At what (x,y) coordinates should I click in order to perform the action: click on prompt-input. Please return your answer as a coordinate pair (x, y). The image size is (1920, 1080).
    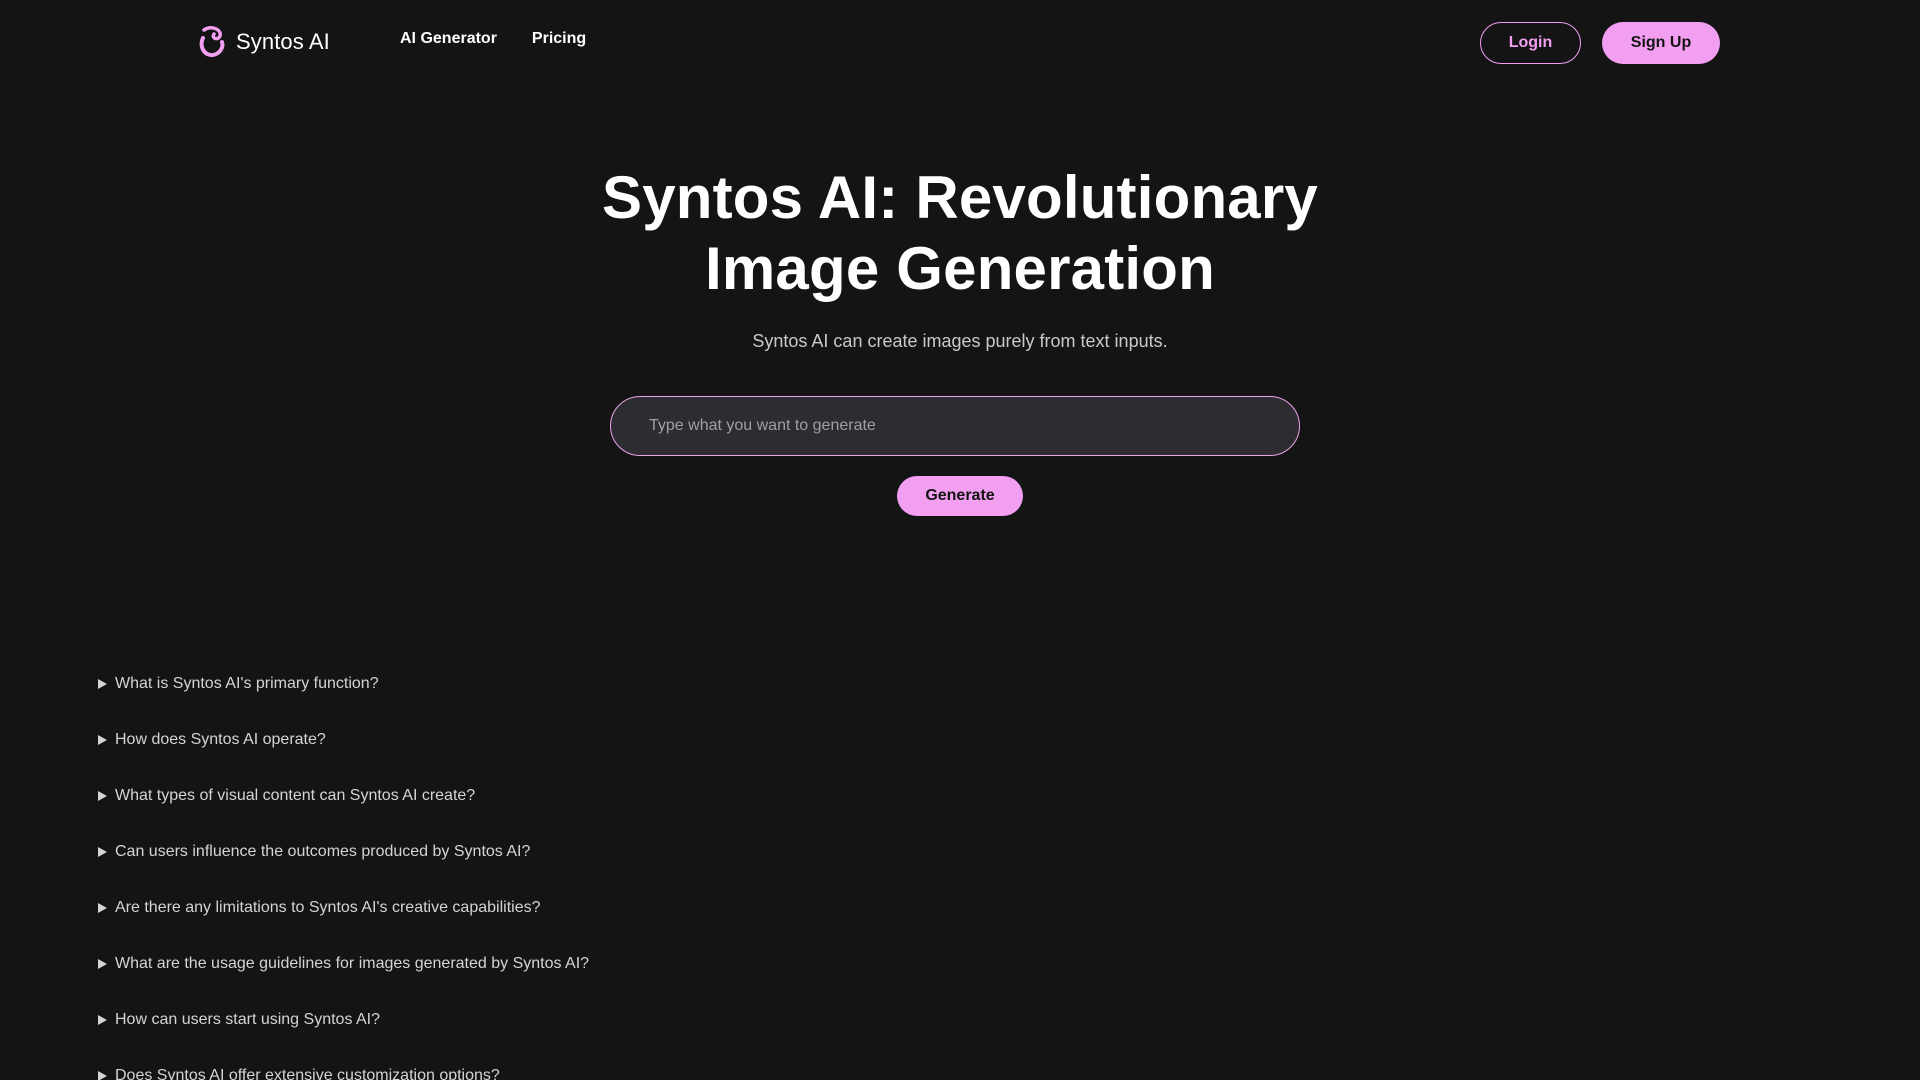
    Looking at the image, I should click on (955, 426).